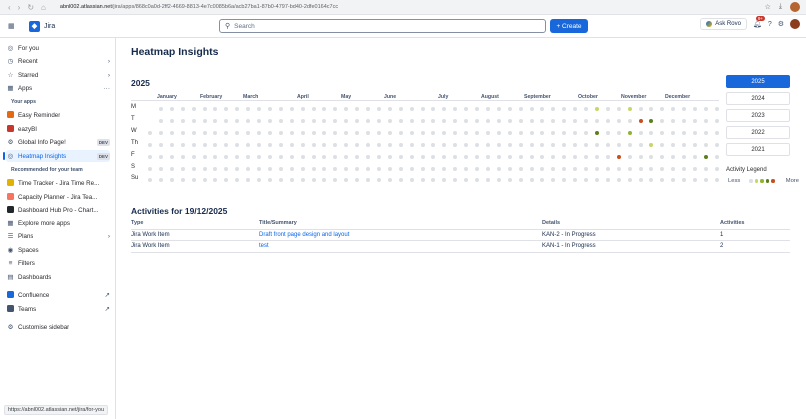  I want to click on jira-logo-icon: ◆, so click(34, 26).